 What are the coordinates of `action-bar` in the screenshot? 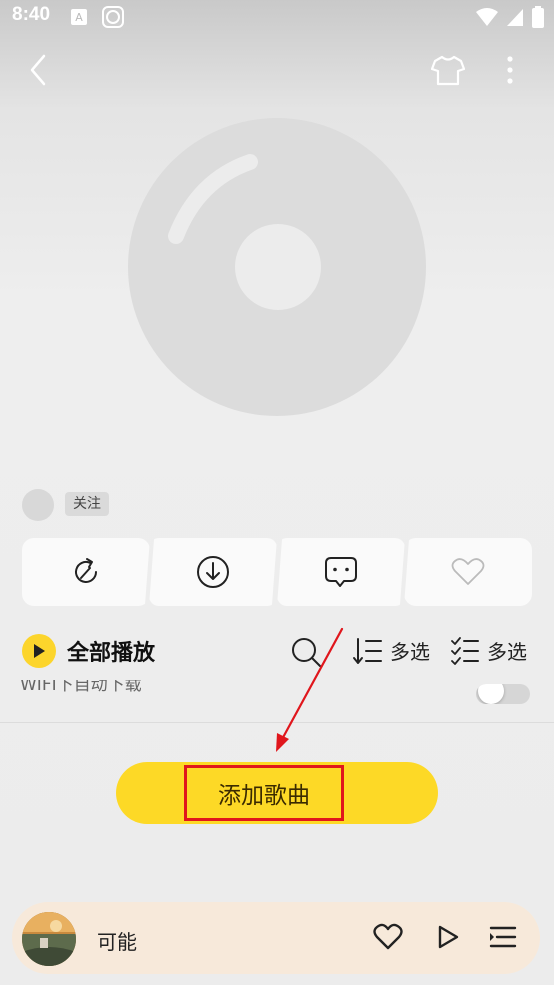 It's located at (277, 572).